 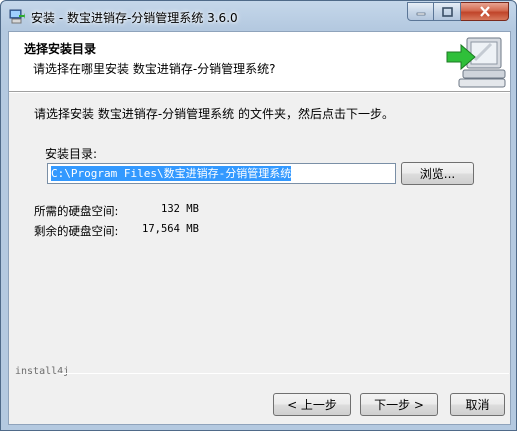 I want to click on window-title: 安装 - 数宝进销存-分销管理系统 3.6.0, so click(x=134, y=18).